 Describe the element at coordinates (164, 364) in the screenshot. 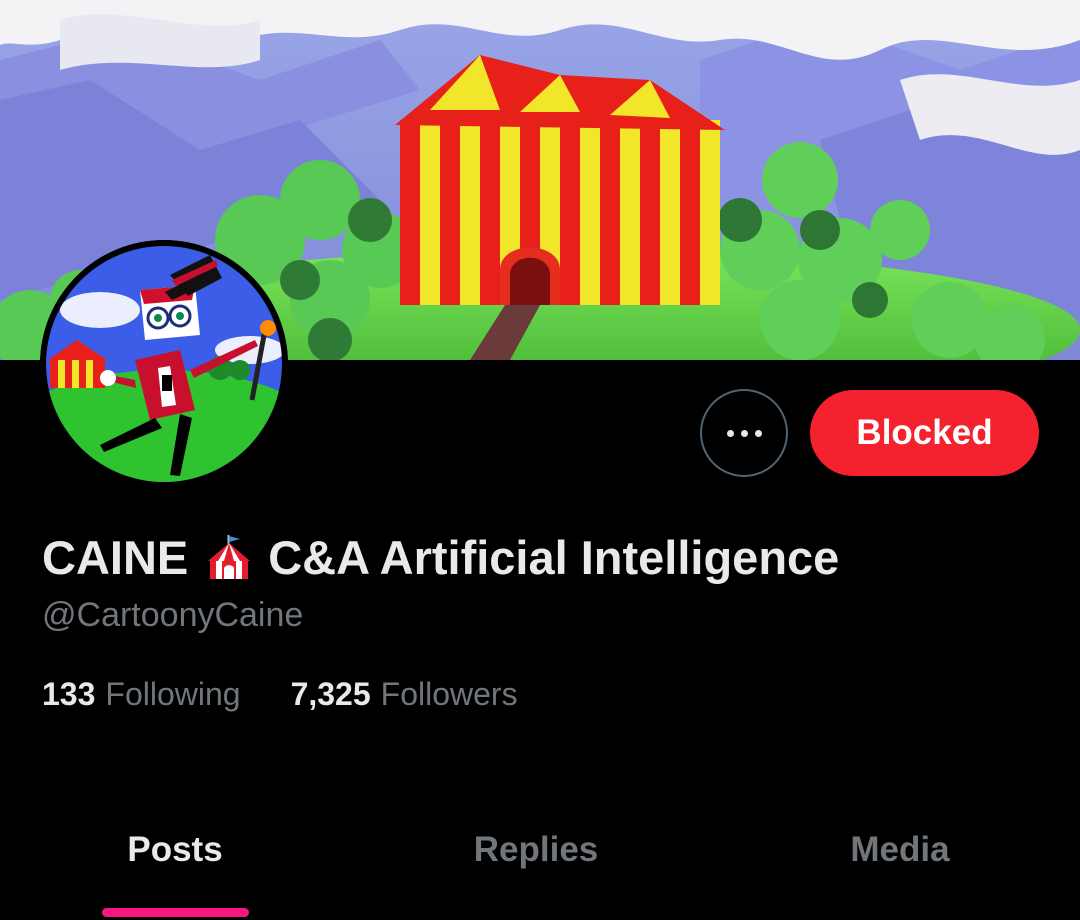

I see `profile-avatar` at that location.